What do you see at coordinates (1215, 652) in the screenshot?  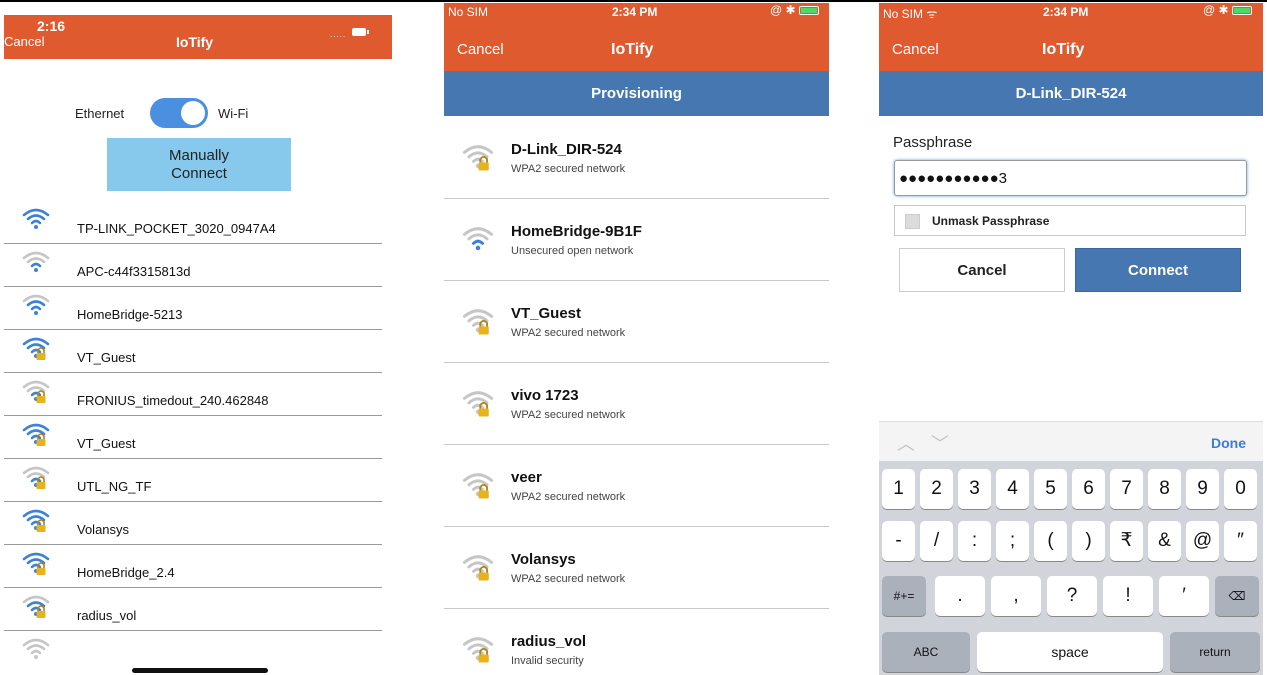 I see `return-key: return` at bounding box center [1215, 652].